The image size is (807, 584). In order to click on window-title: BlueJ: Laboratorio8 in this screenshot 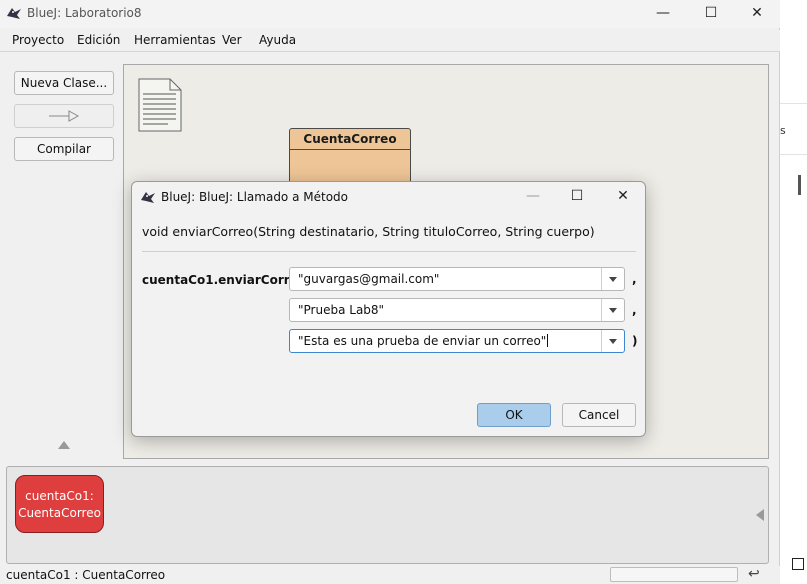, I will do `click(84, 13)`.